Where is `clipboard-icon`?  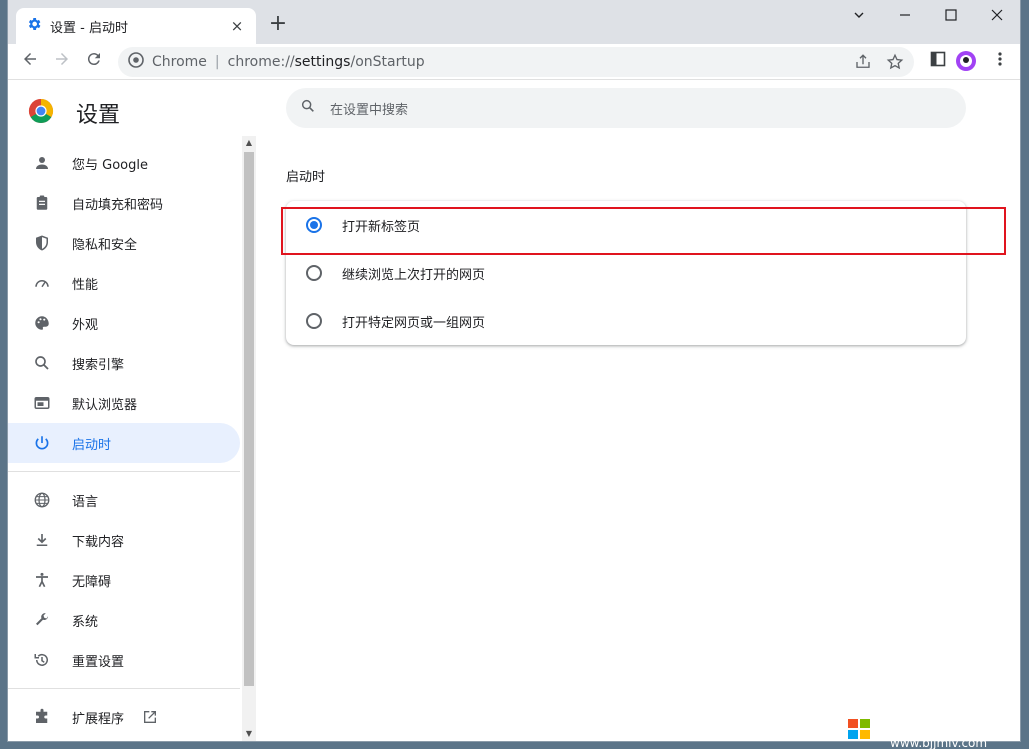
clipboard-icon is located at coordinates (42, 203).